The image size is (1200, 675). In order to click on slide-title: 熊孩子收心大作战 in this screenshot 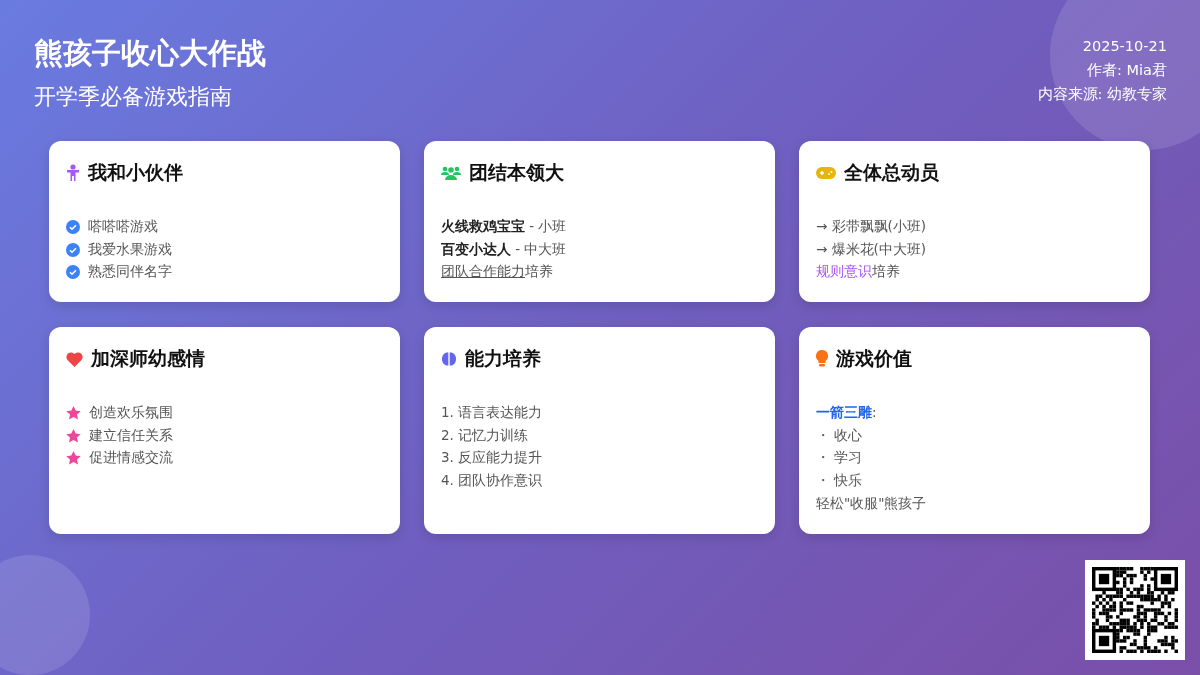, I will do `click(150, 53)`.